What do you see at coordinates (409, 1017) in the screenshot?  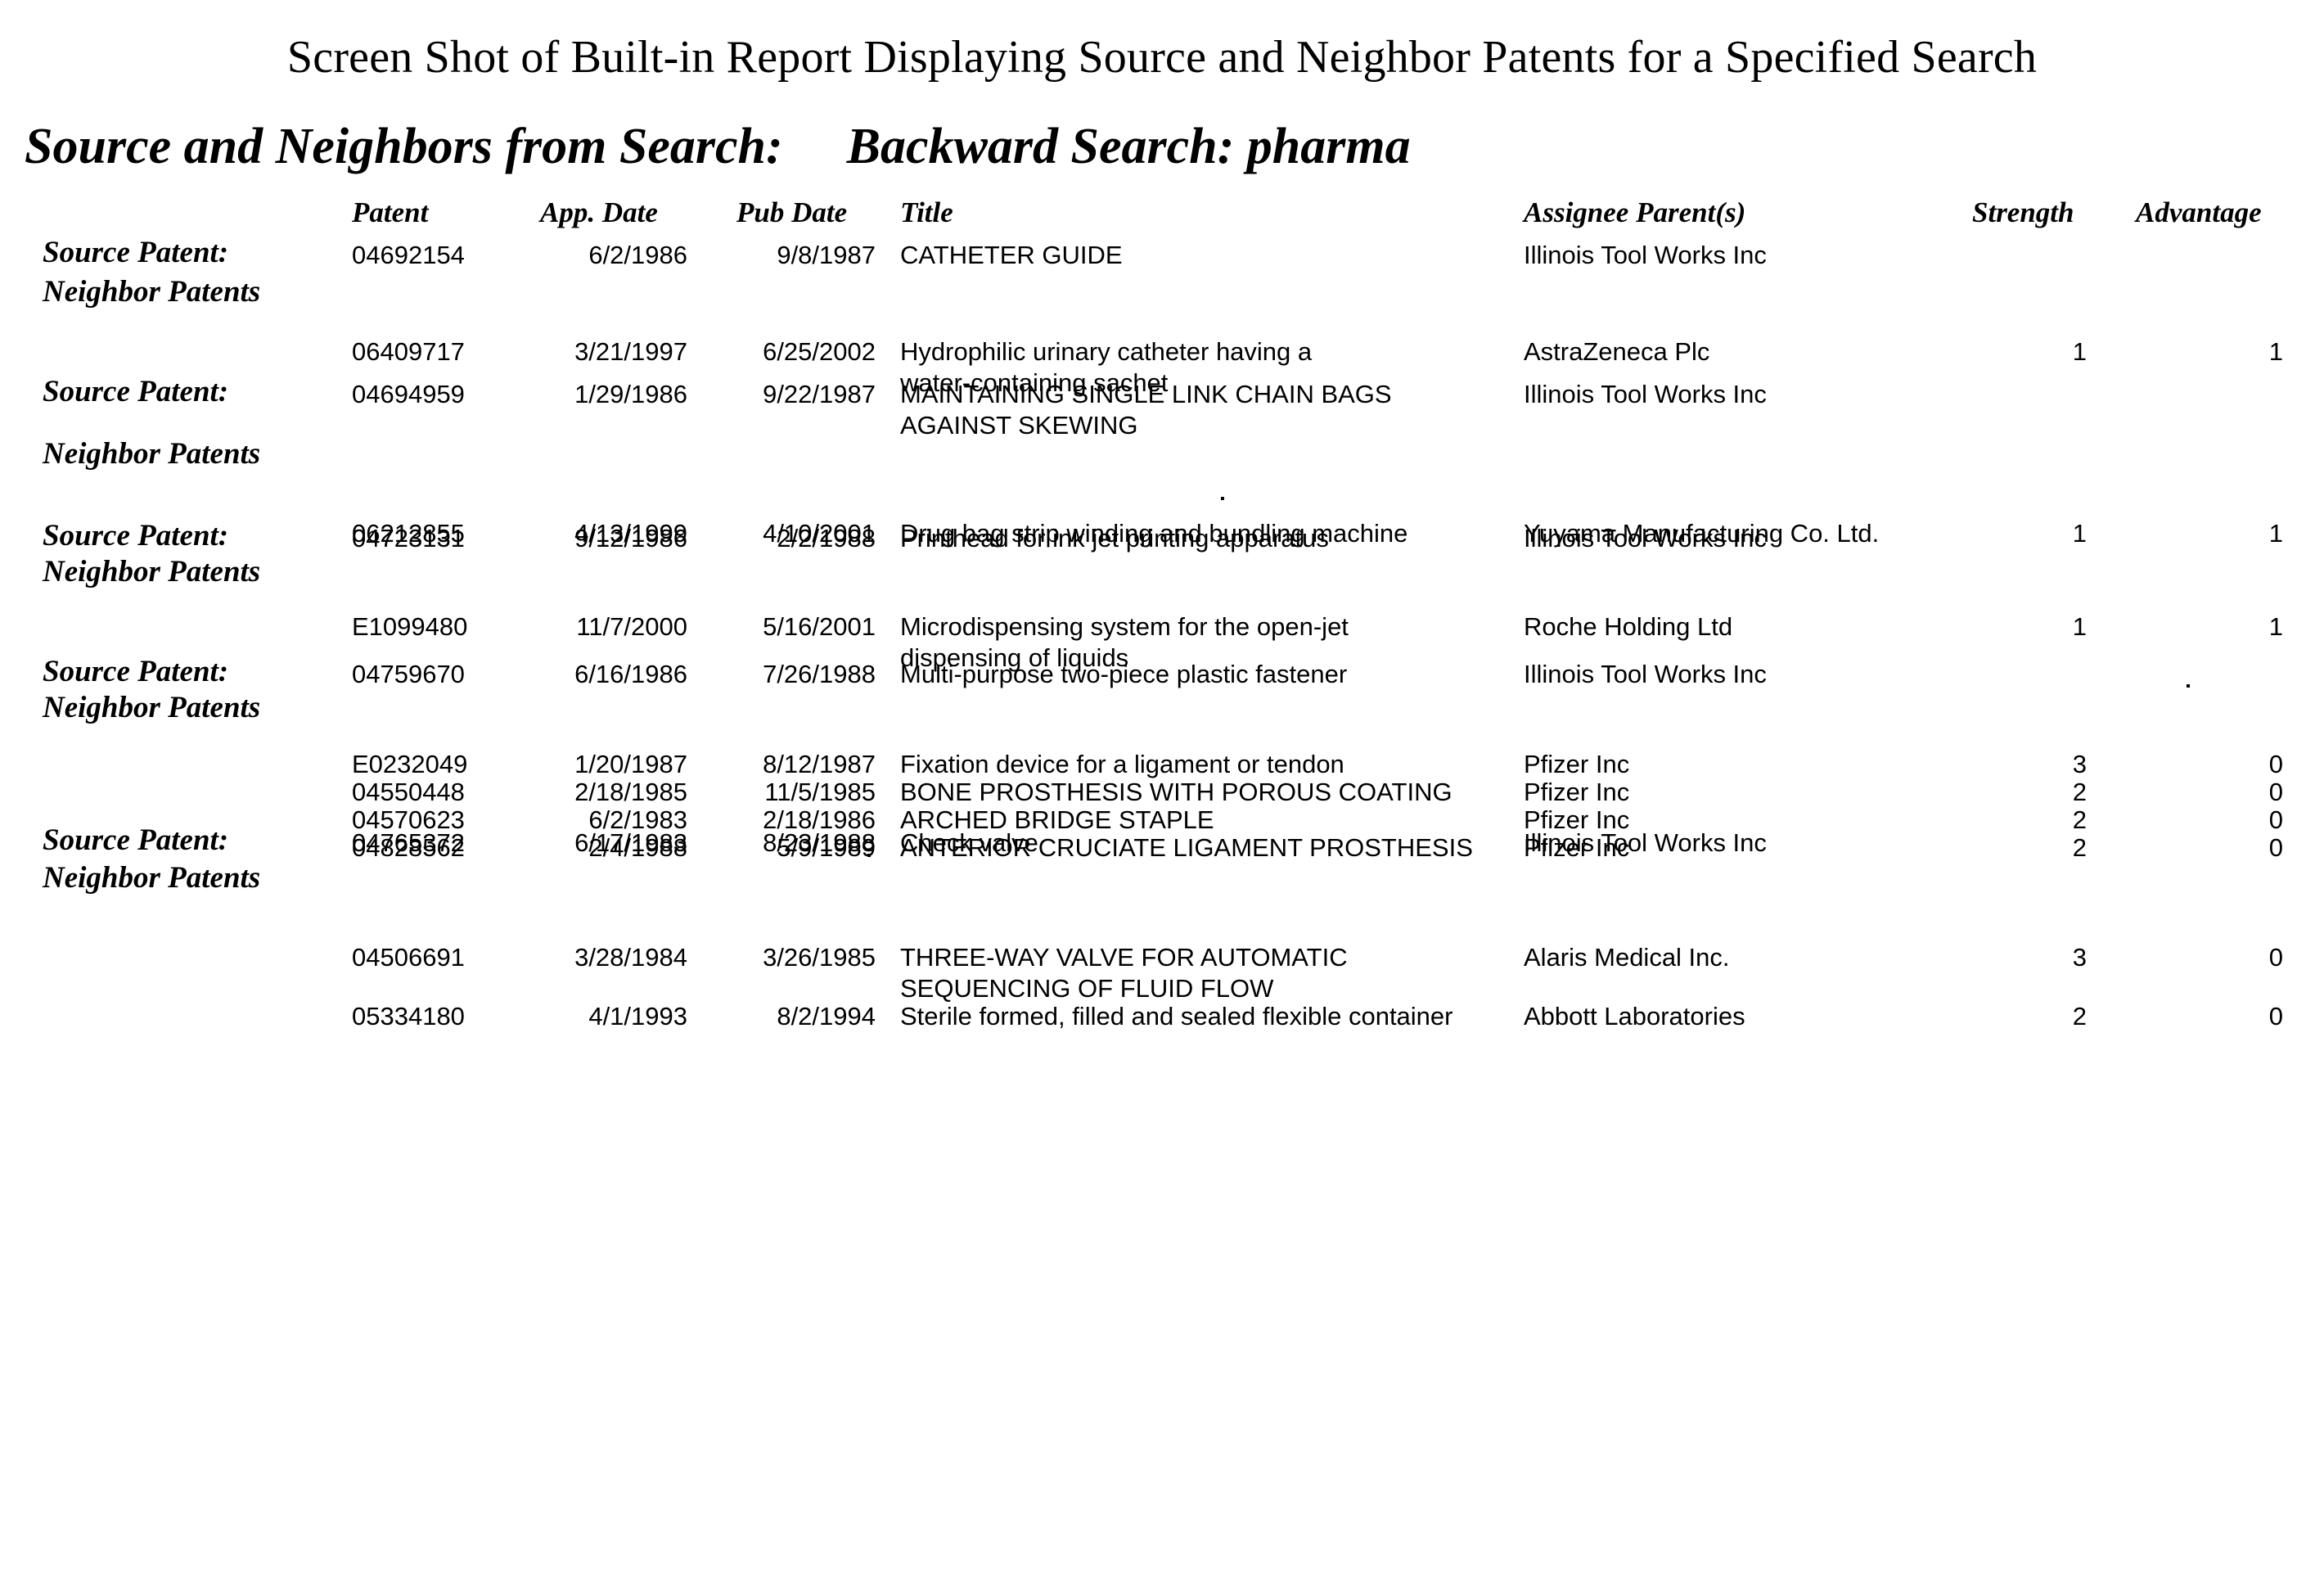 I see `neighbor-patent-patent: 05334180` at bounding box center [409, 1017].